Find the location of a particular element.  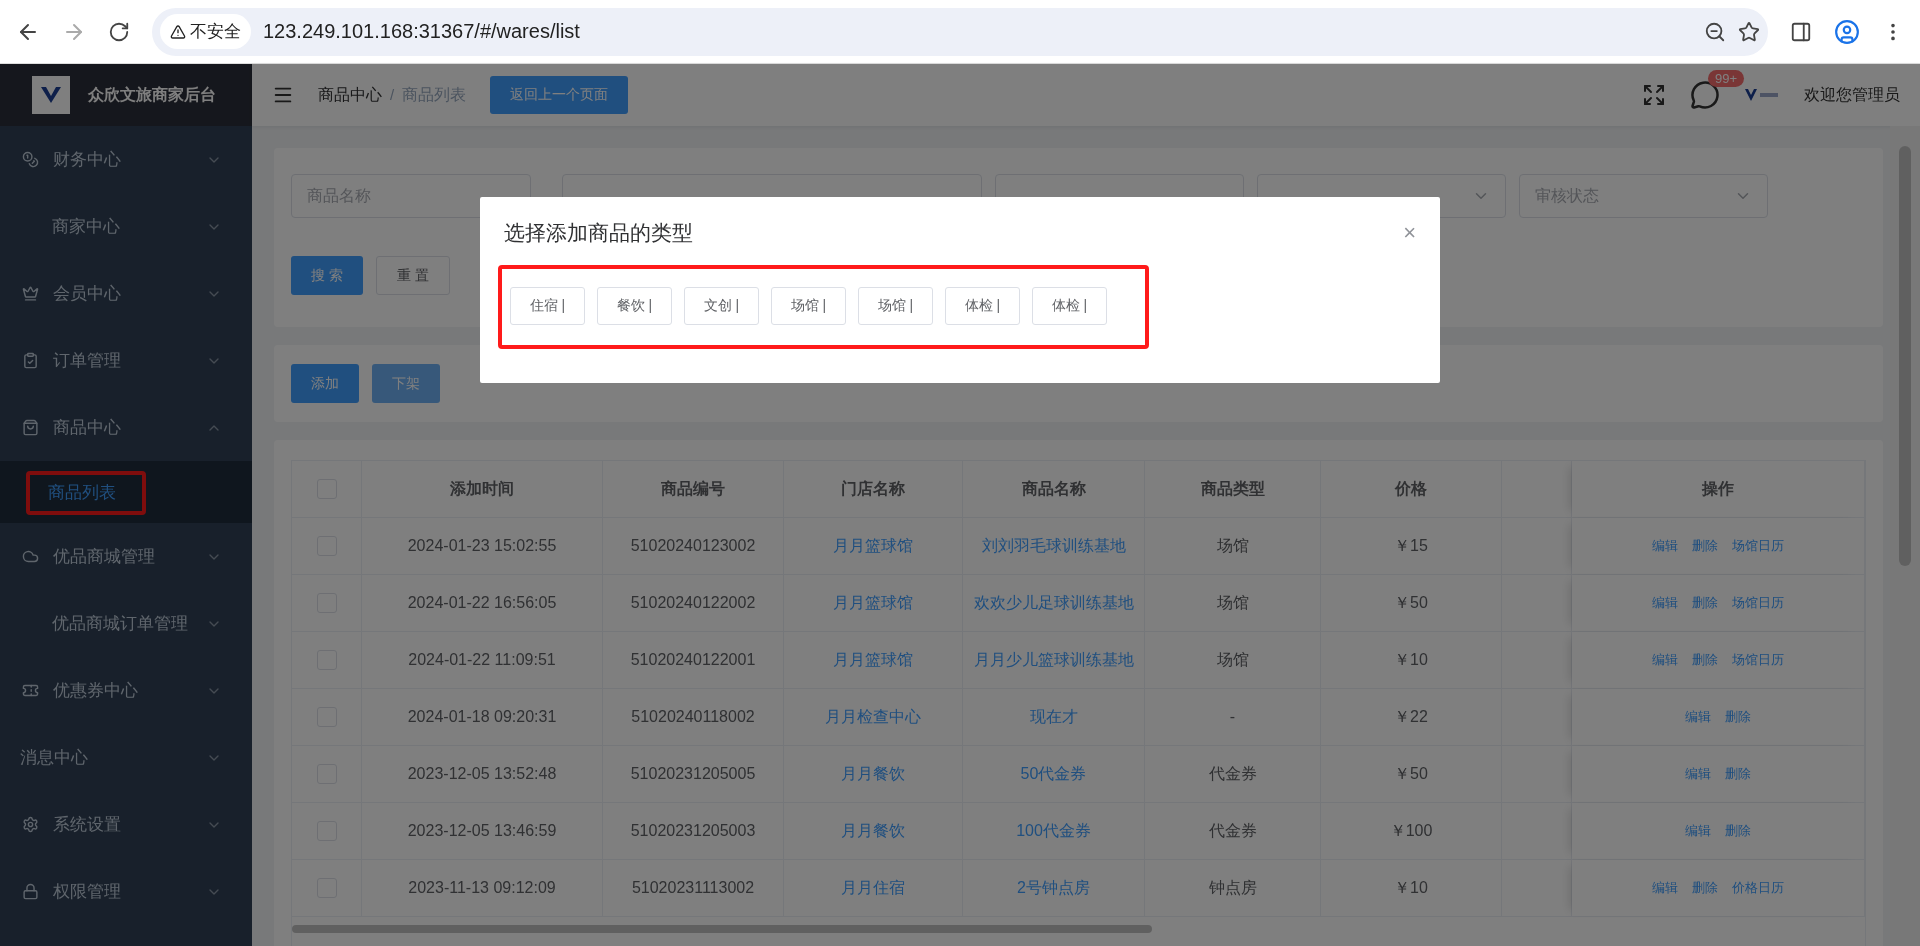

menu-item: 优品商城管理 is located at coordinates (126, 556).